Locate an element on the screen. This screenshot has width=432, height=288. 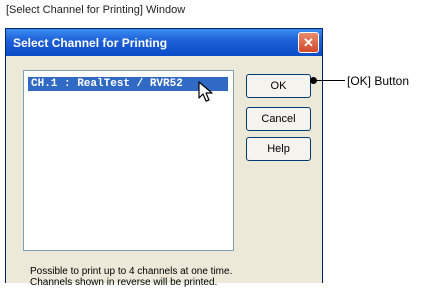
title-bar: Select Channel for Printing ✕ is located at coordinates (164, 42).